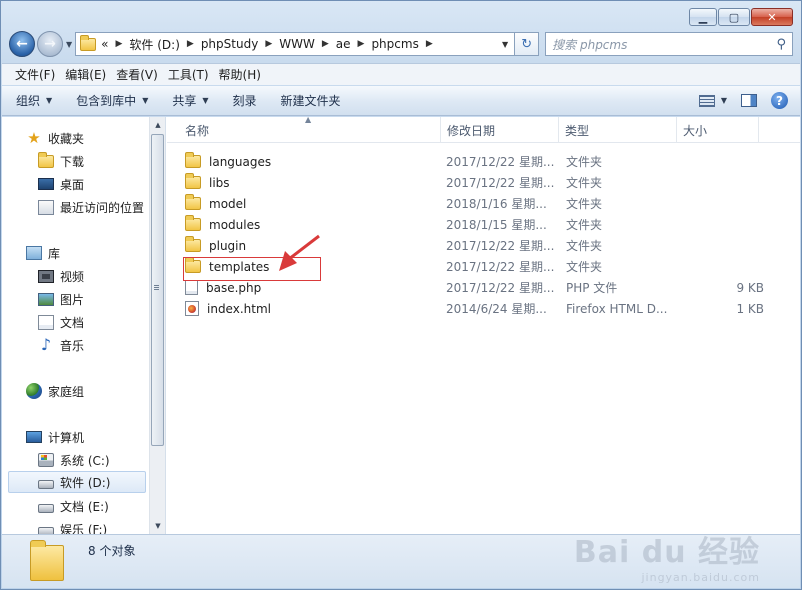 The height and width of the screenshot is (590, 802). I want to click on baidu-watermark: Bai du 经验 jingyan.baidu.com, so click(667, 555).